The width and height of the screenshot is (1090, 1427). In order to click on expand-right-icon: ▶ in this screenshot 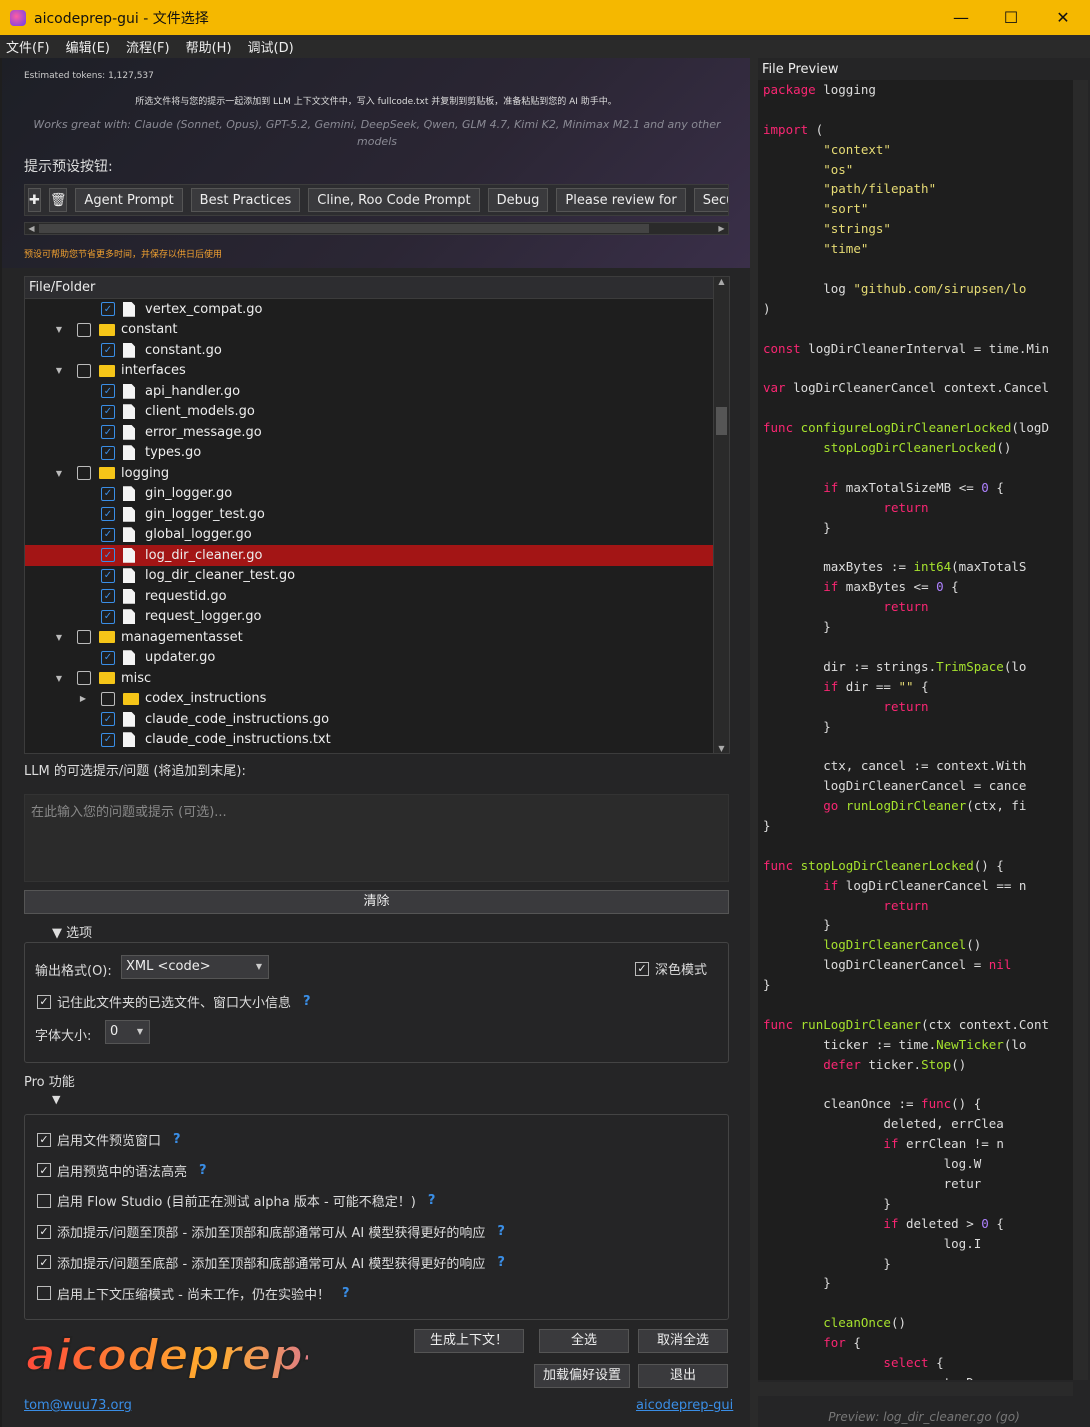, I will do `click(83, 698)`.